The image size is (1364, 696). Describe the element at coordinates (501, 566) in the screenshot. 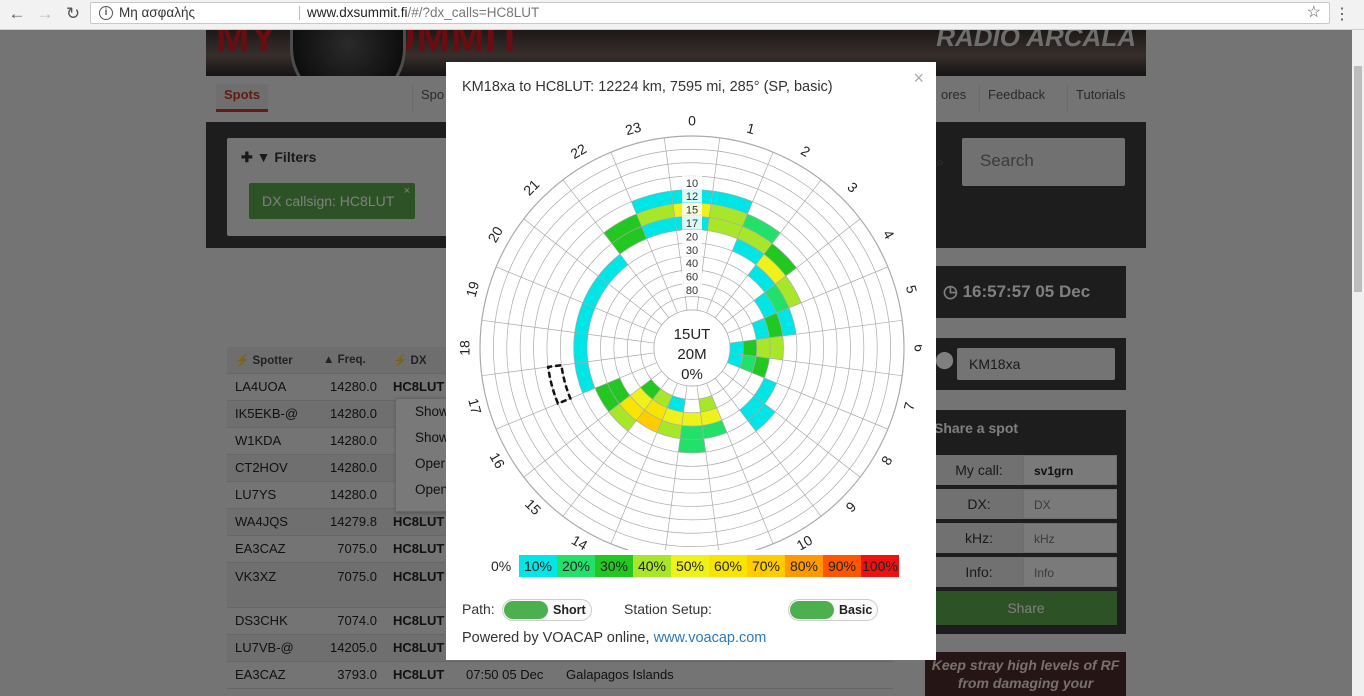

I see `legend-zero: 0%` at that location.